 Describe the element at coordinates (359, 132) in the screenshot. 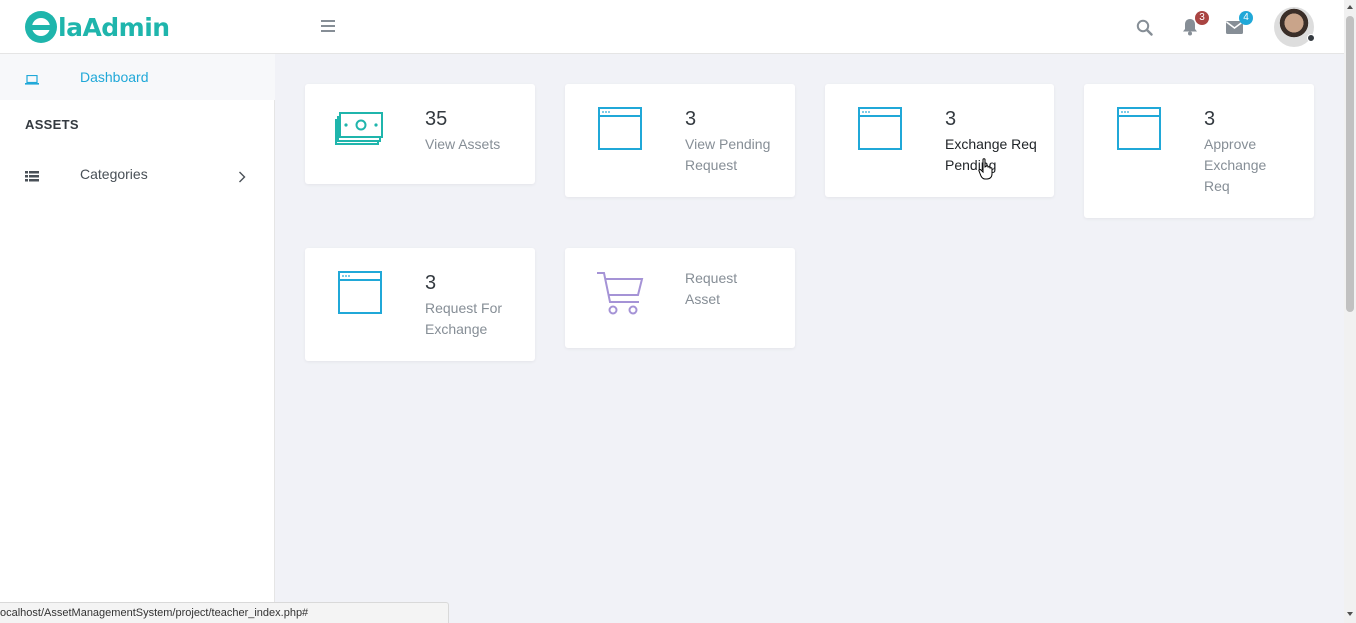

I see `money-icon` at that location.